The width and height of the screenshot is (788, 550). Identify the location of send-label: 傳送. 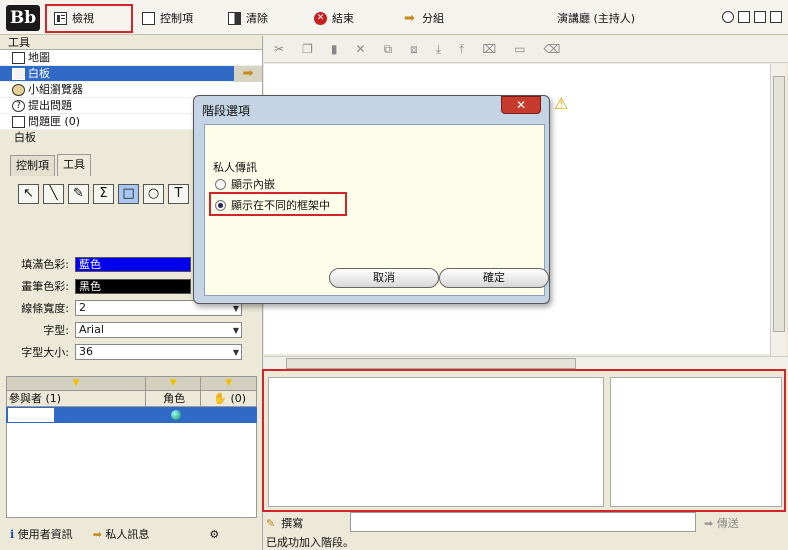
(727, 523).